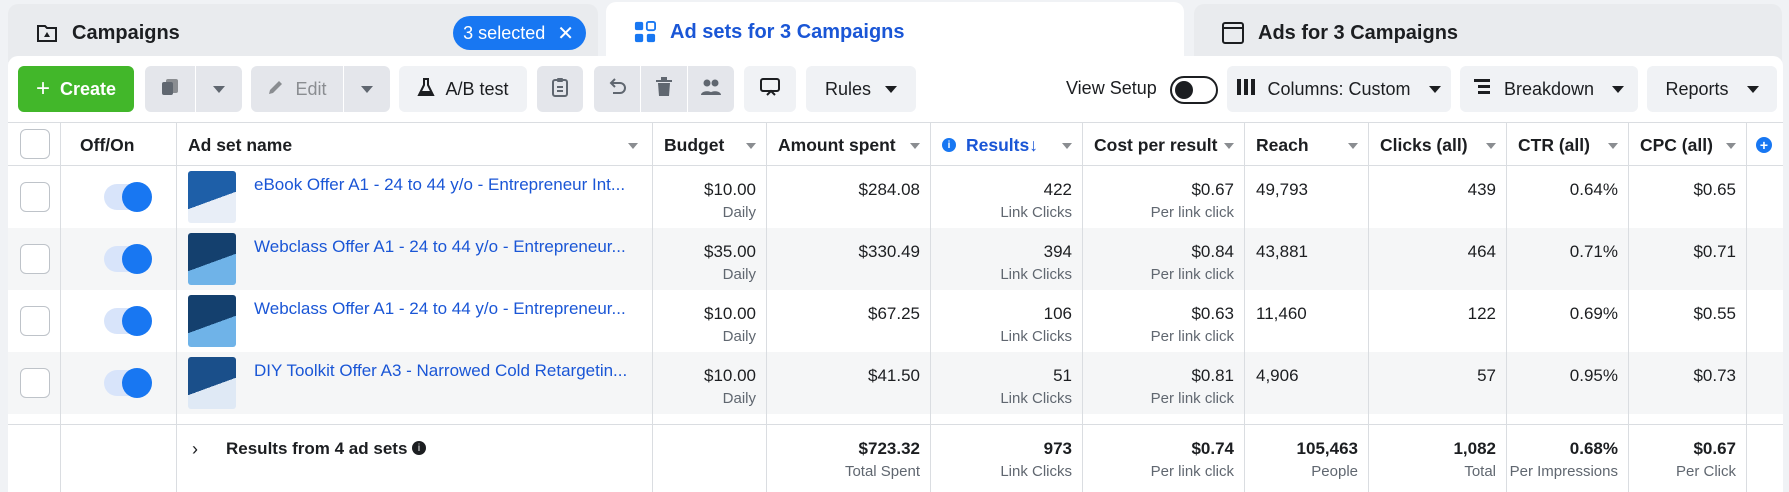  Describe the element at coordinates (709, 145) in the screenshot. I see `col-budget: Budget` at that location.